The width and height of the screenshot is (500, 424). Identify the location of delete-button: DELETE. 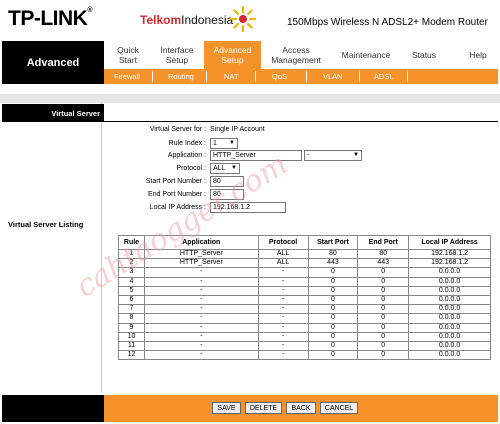
(263, 408).